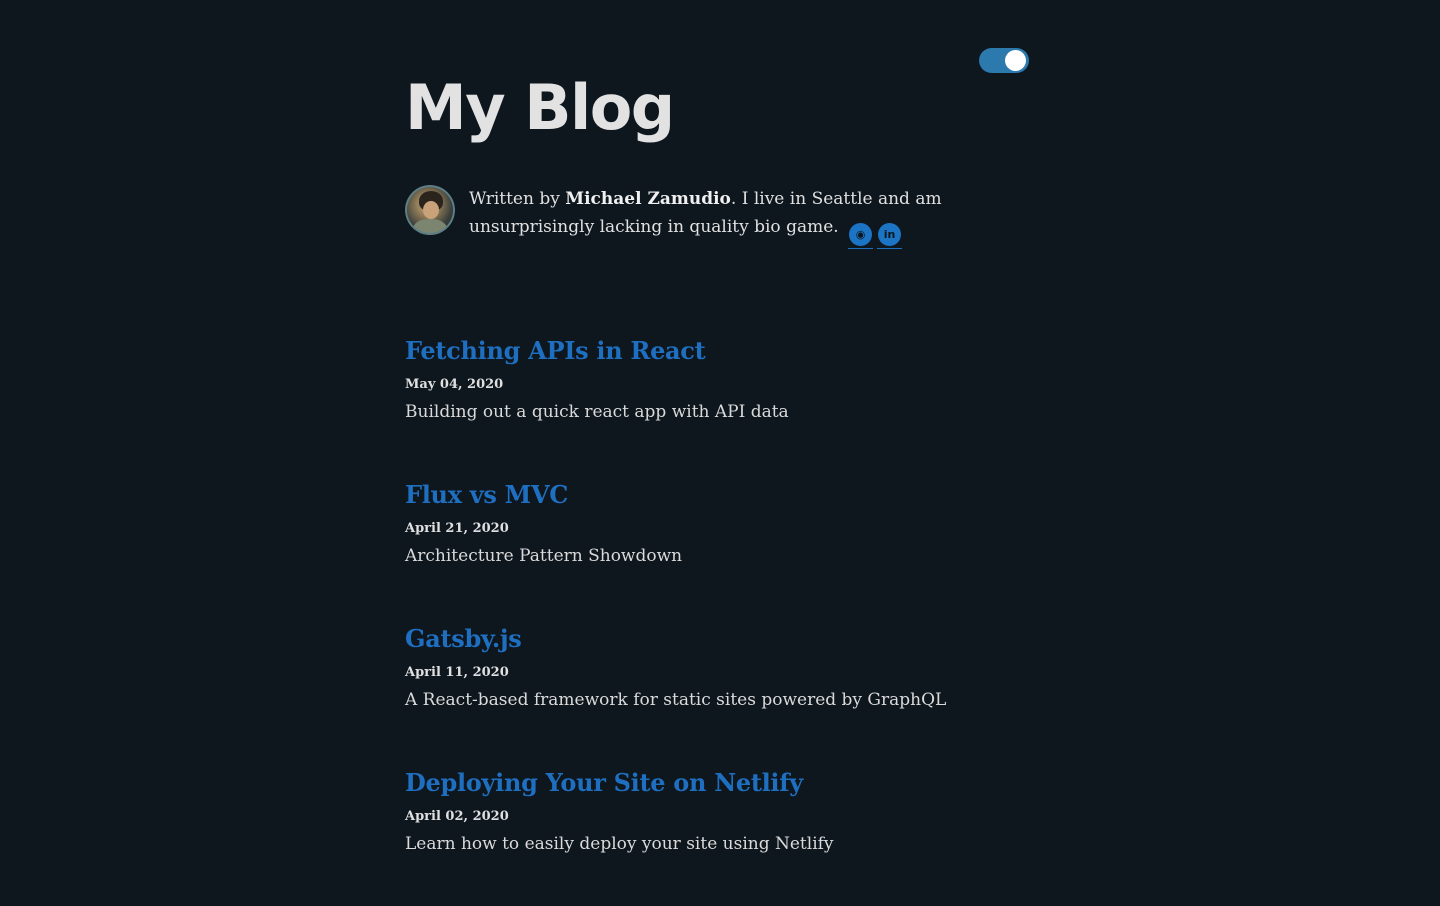  Describe the element at coordinates (1004, 60) in the screenshot. I see `theme-toggle` at that location.